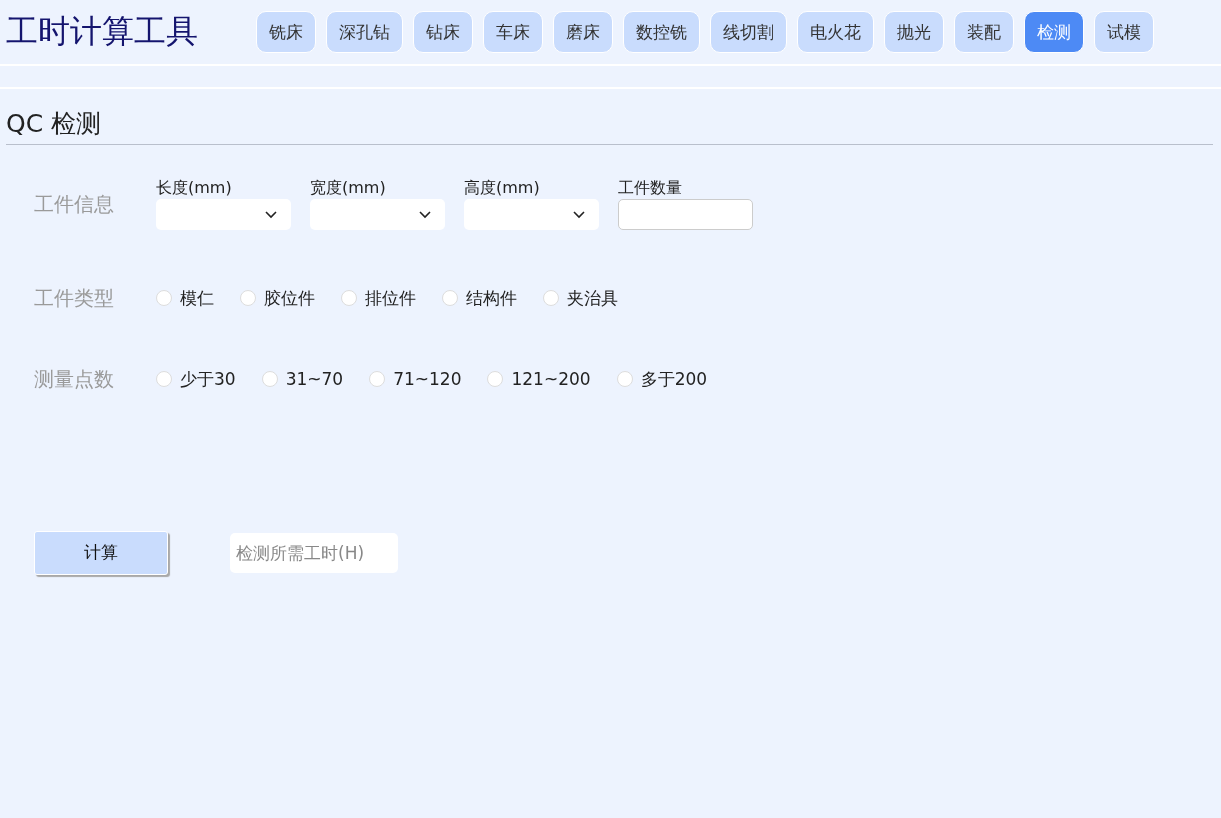 The width and height of the screenshot is (1221, 818). I want to click on row-label: 测量点数, so click(74, 379).